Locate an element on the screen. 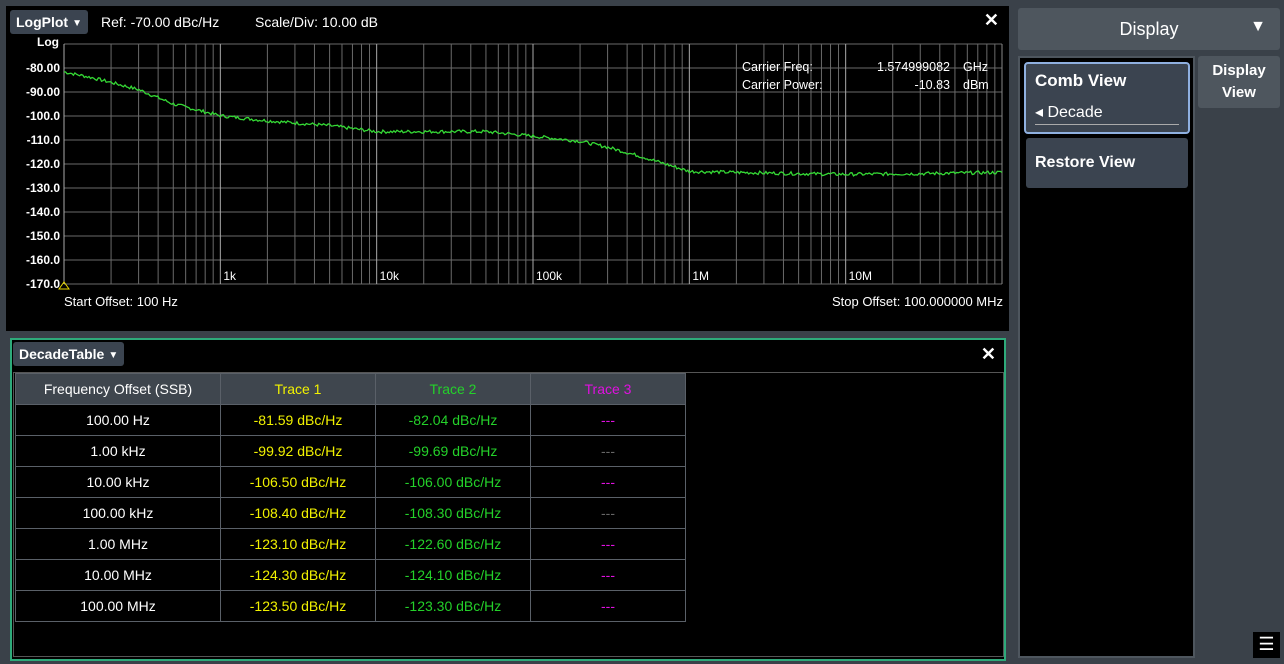  offset-cell: 10.00 MHz is located at coordinates (118, 575).